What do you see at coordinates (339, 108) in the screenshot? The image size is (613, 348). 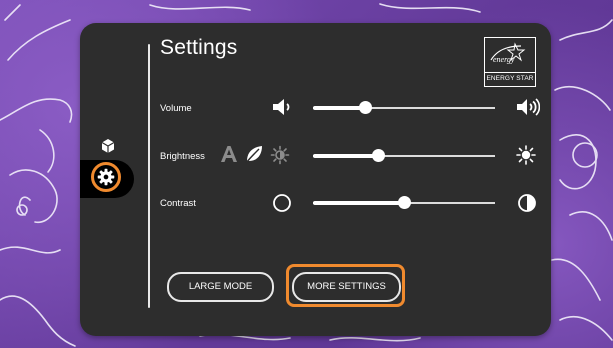 I see `volume-slider-fill` at bounding box center [339, 108].